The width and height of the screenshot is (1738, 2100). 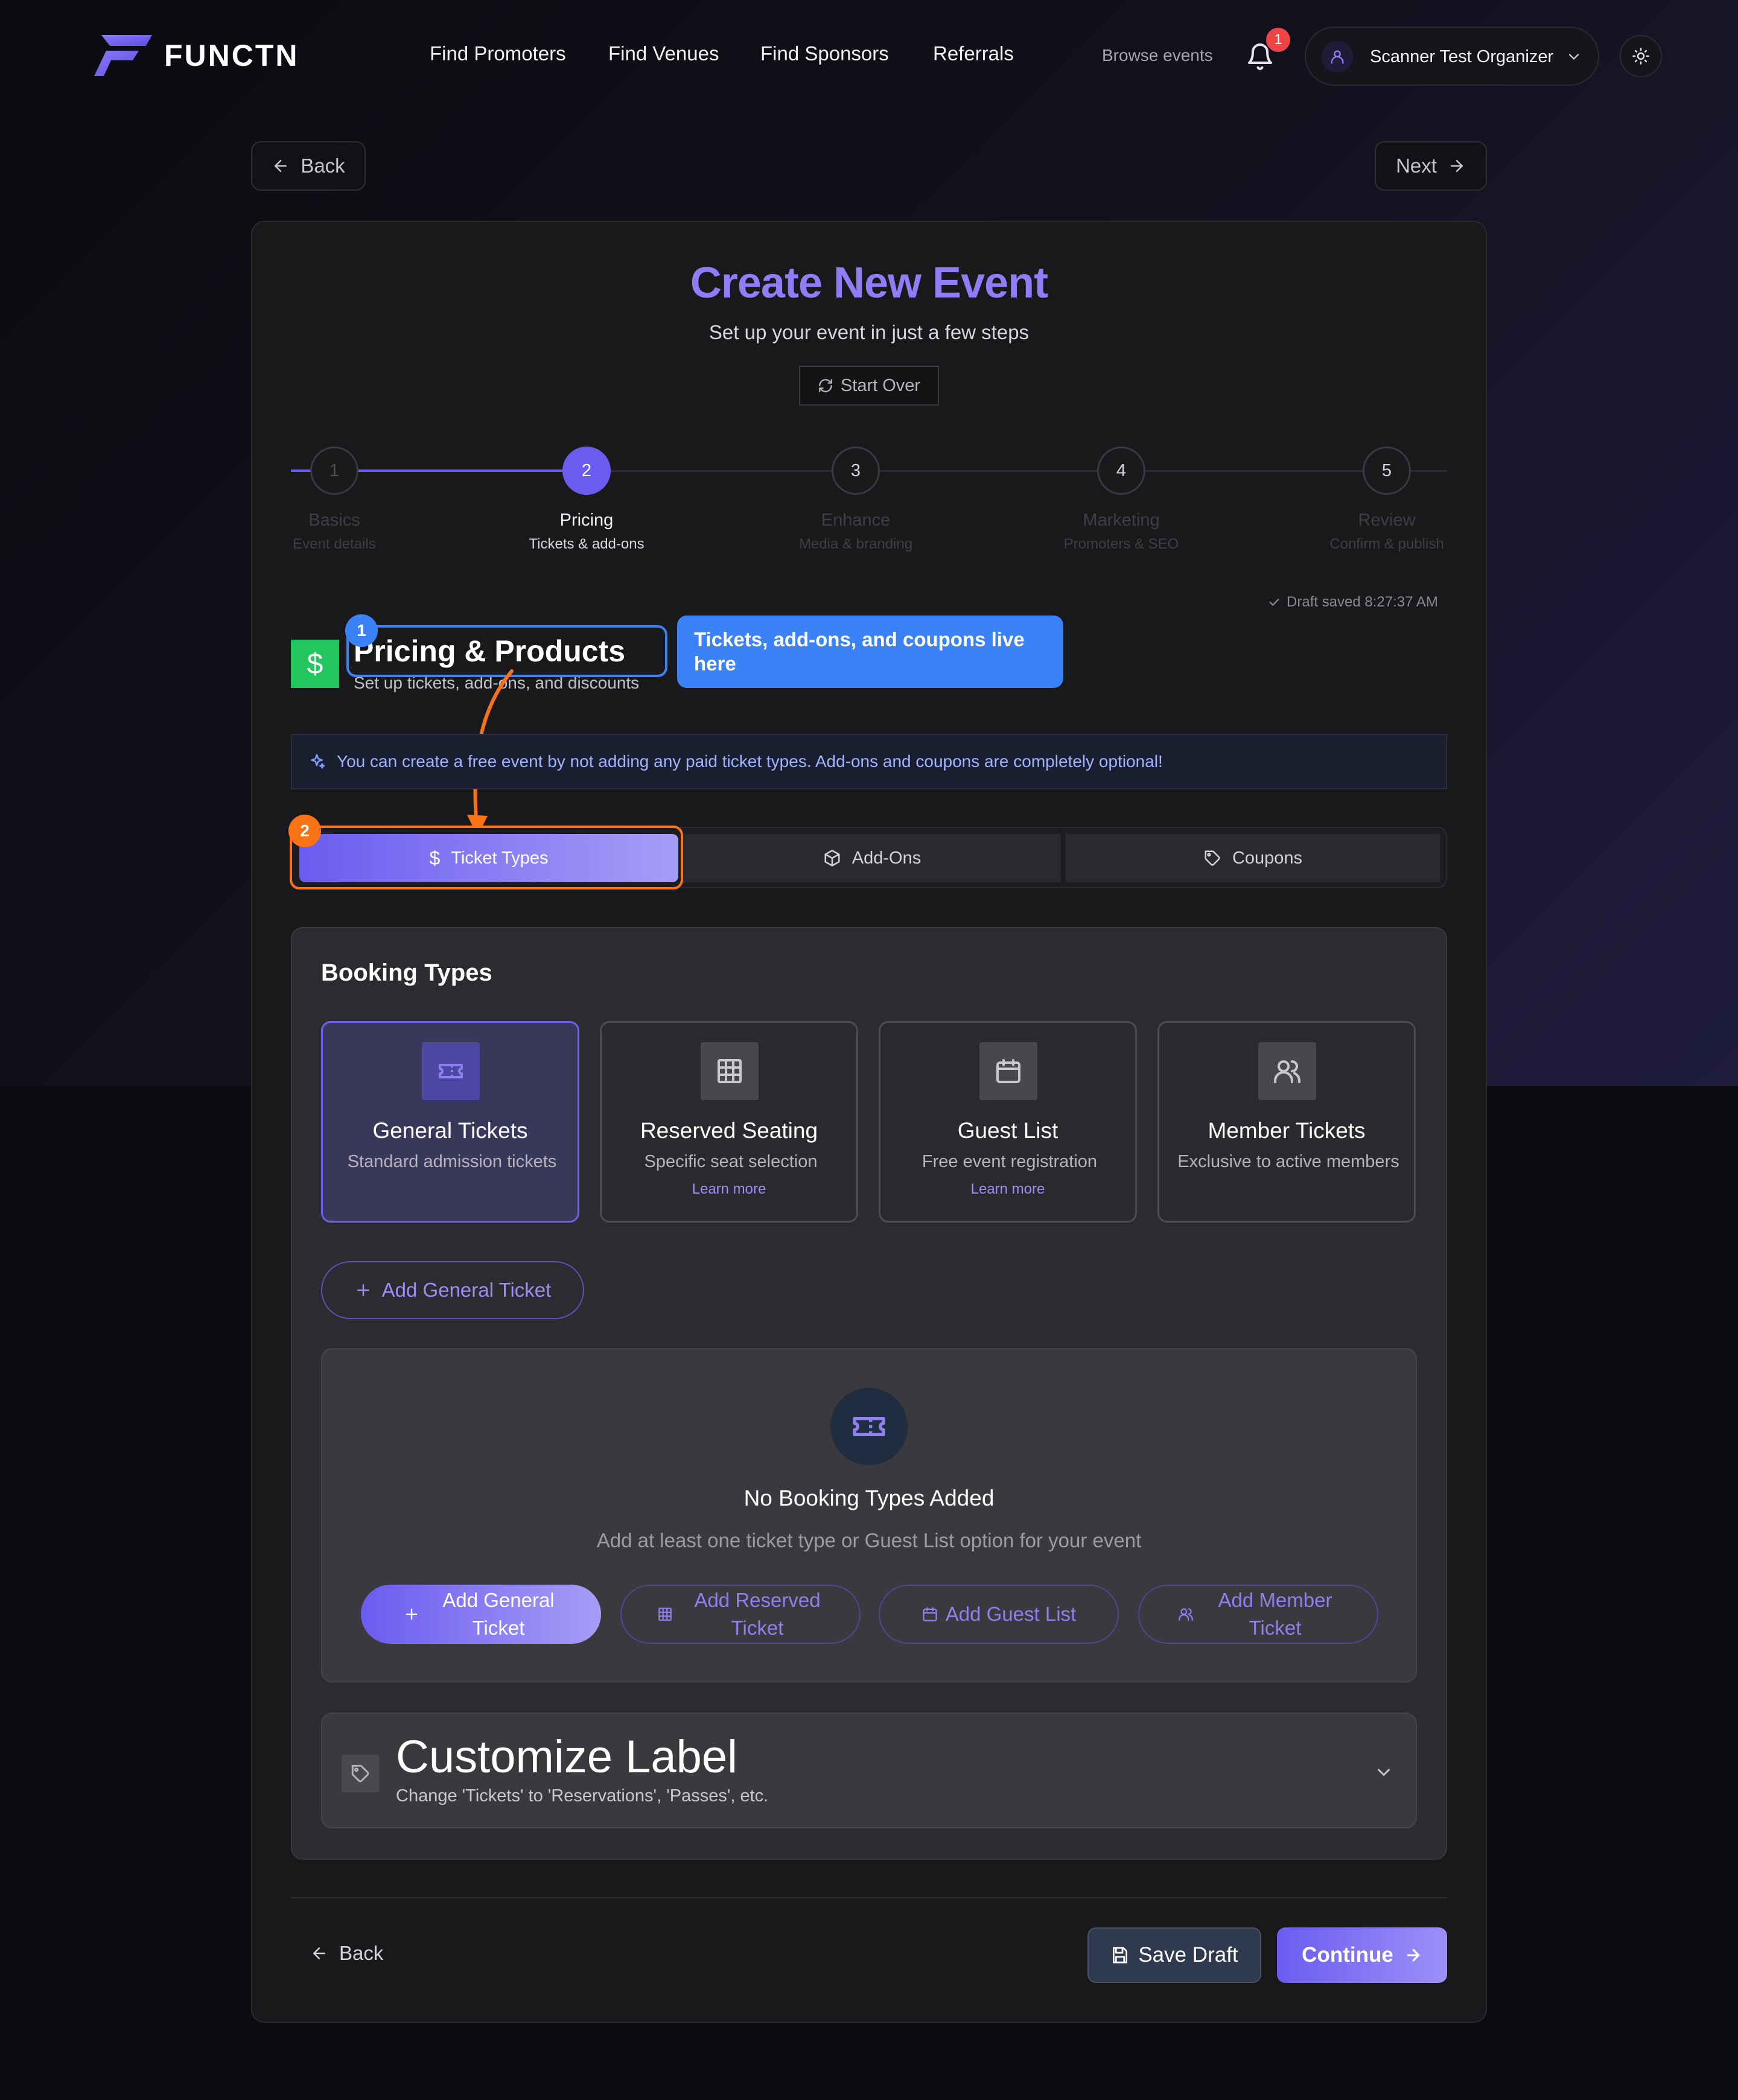 I want to click on step-4-label: Marketing, so click(x=1121, y=520).